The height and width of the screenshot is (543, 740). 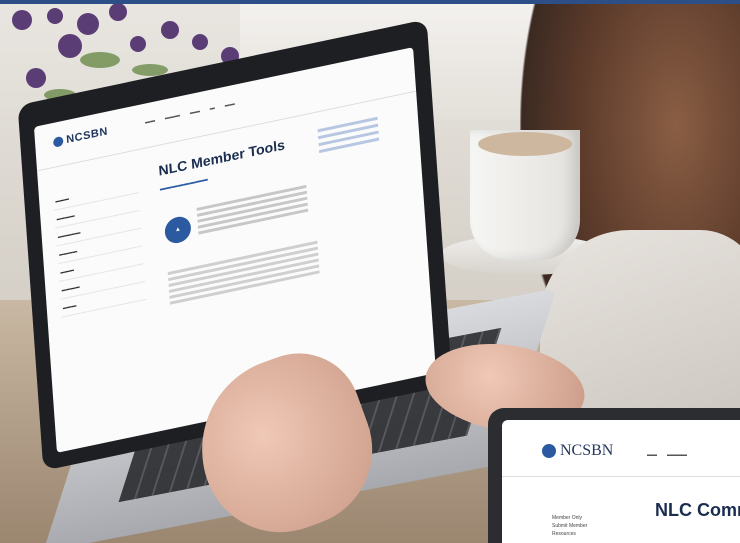 I want to click on tablet-logo-icon, so click(x=549, y=451).